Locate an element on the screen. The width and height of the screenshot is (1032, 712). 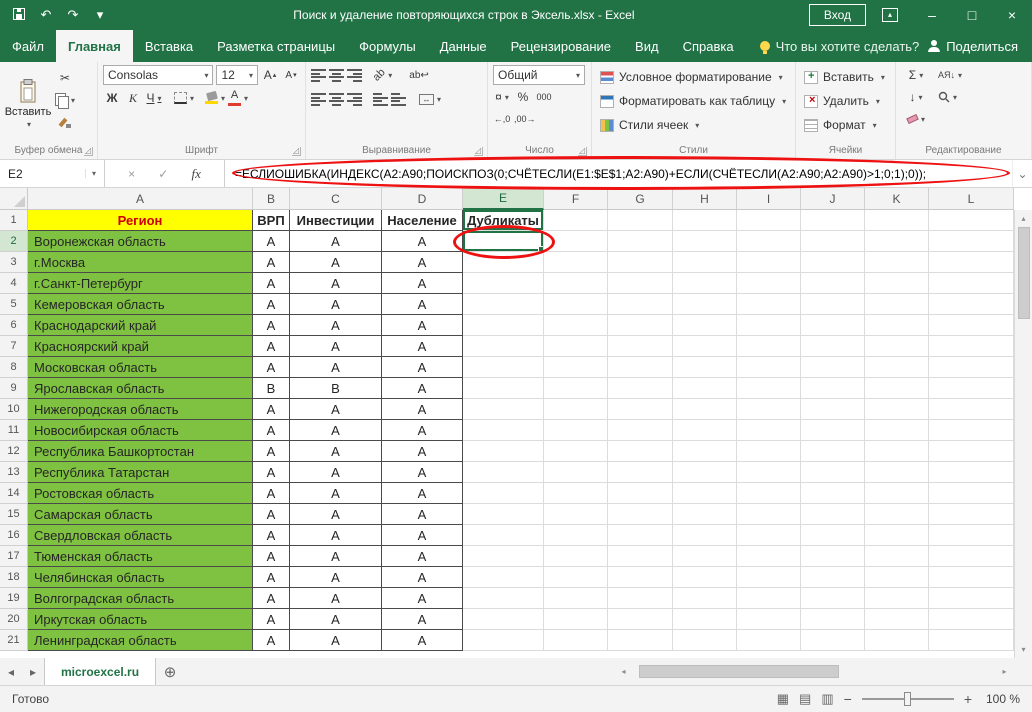
cell-G11 is located at coordinates (640, 430).